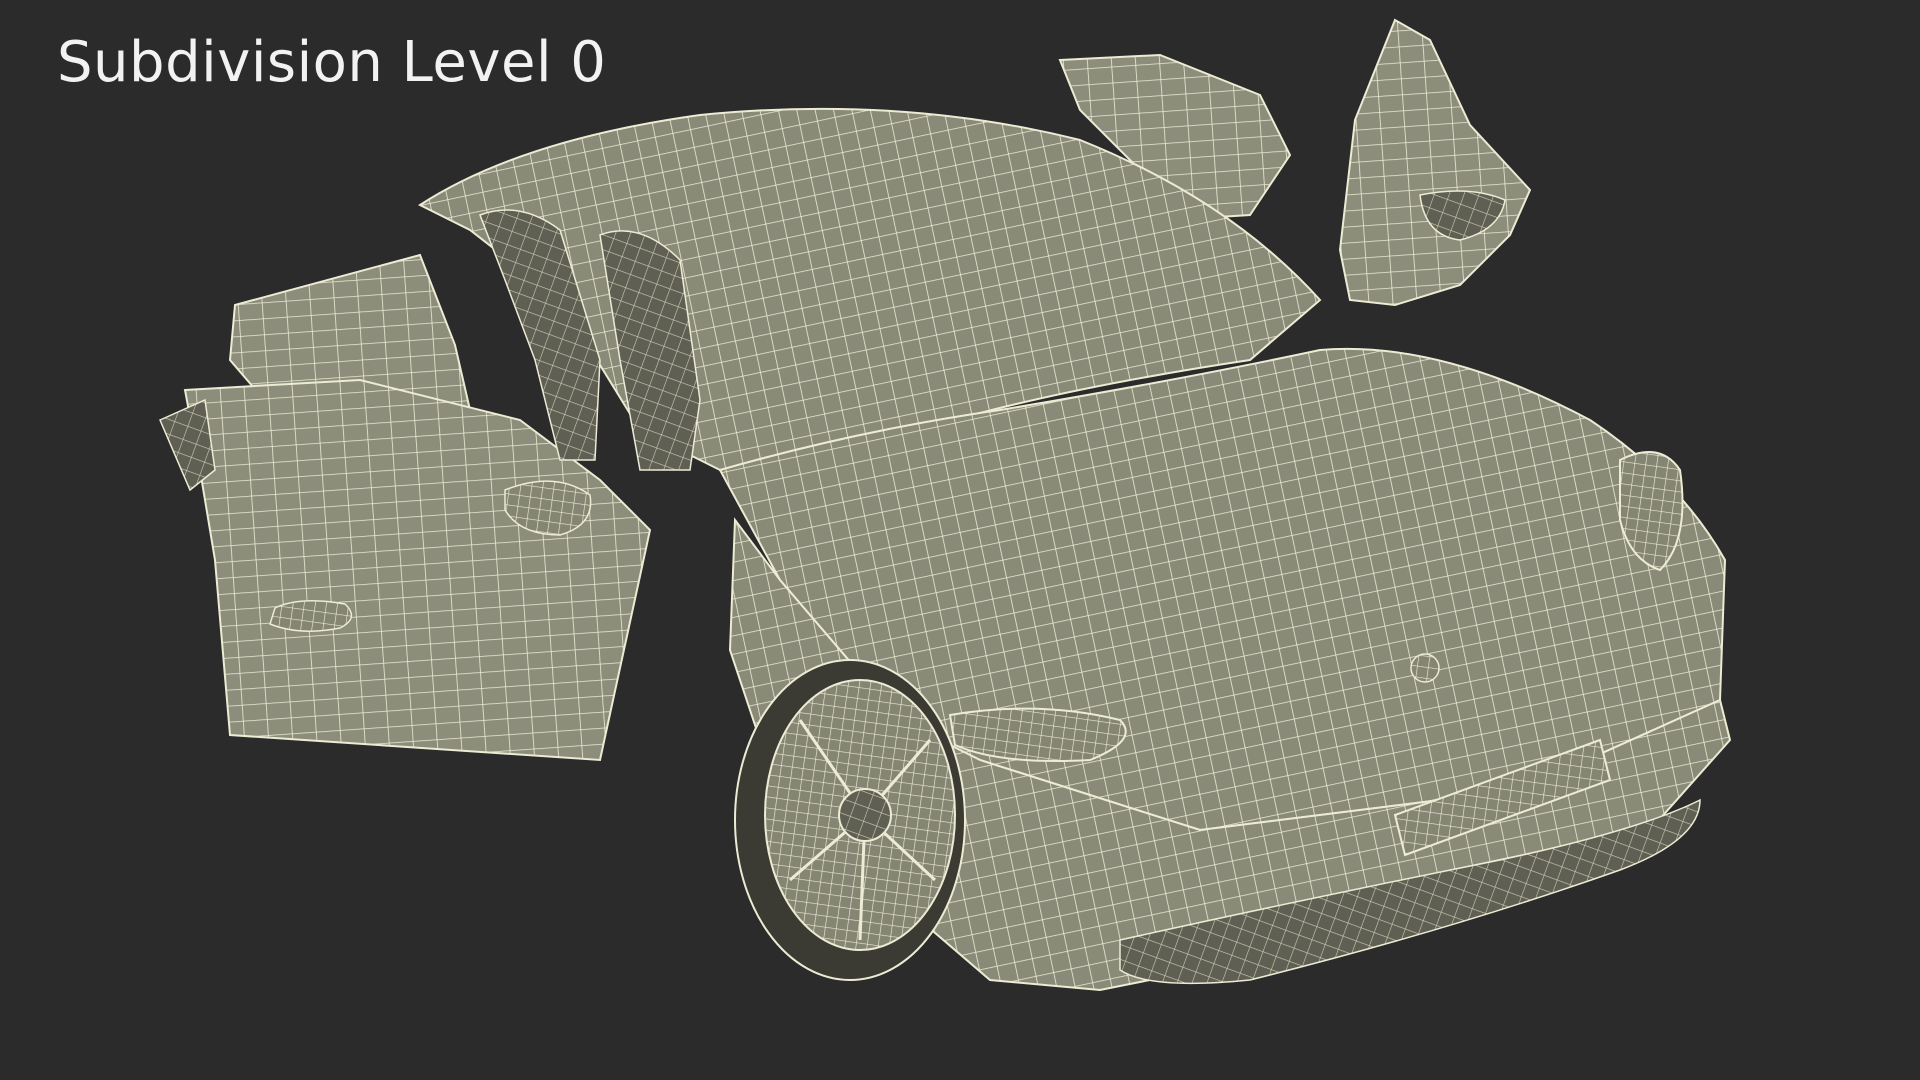 The image size is (1920, 1080). I want to click on front-wheel, so click(850, 820).